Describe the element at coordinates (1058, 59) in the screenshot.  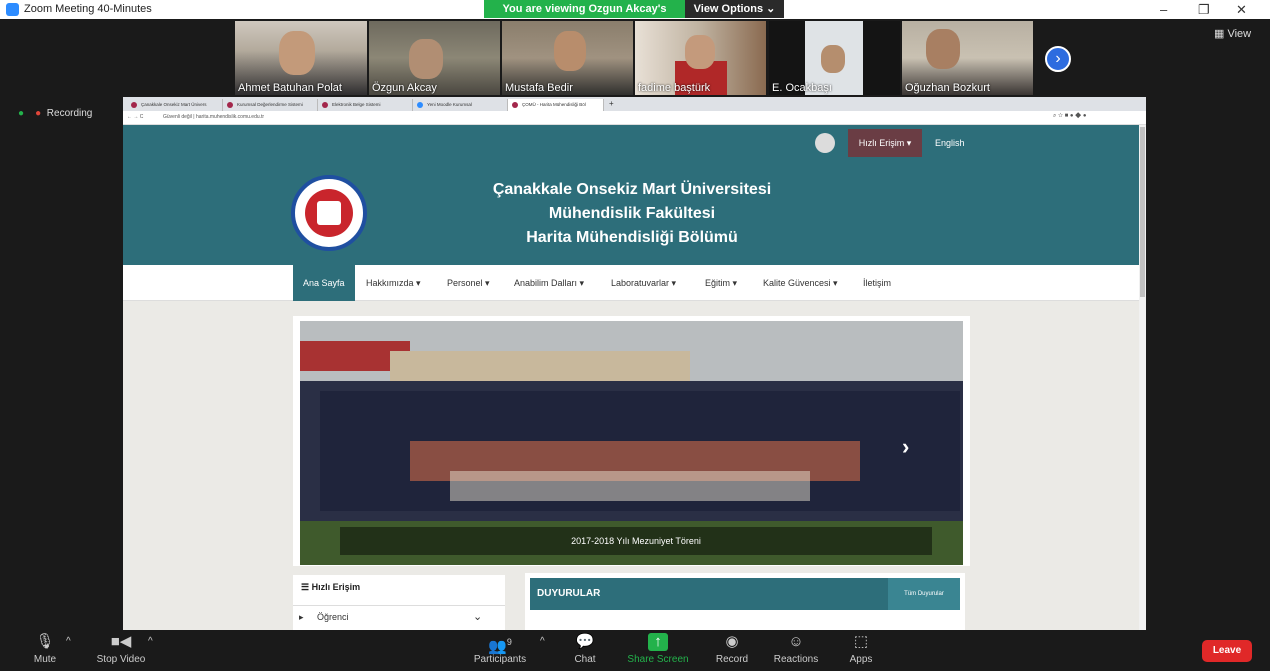
I see `next-page-arrow-icon: ›` at that location.